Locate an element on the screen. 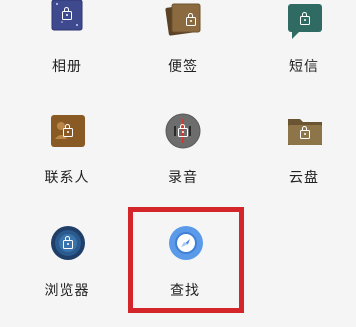 Image resolution: width=356 pixels, height=327 pixels. album-icon is located at coordinates (67, 17).